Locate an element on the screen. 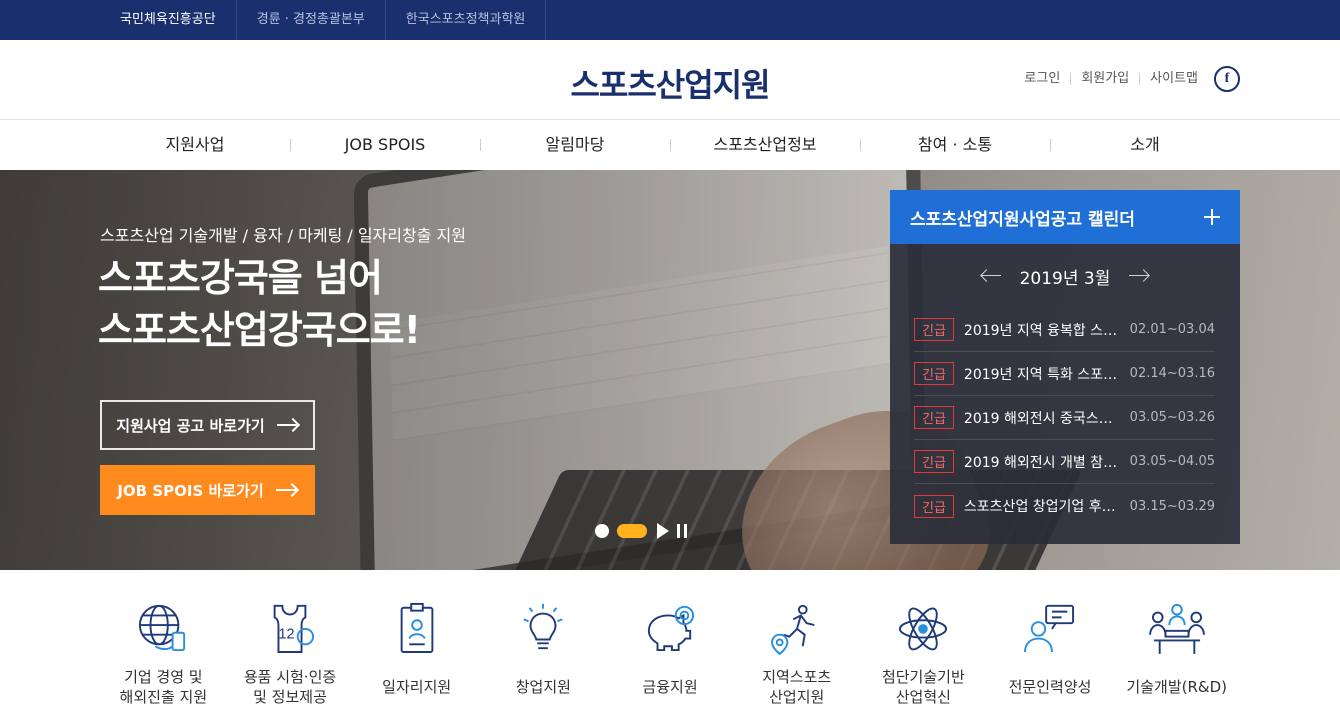  quick-item-testing: 12 용품 시험·인증 및 정보제공 is located at coordinates (290, 640).